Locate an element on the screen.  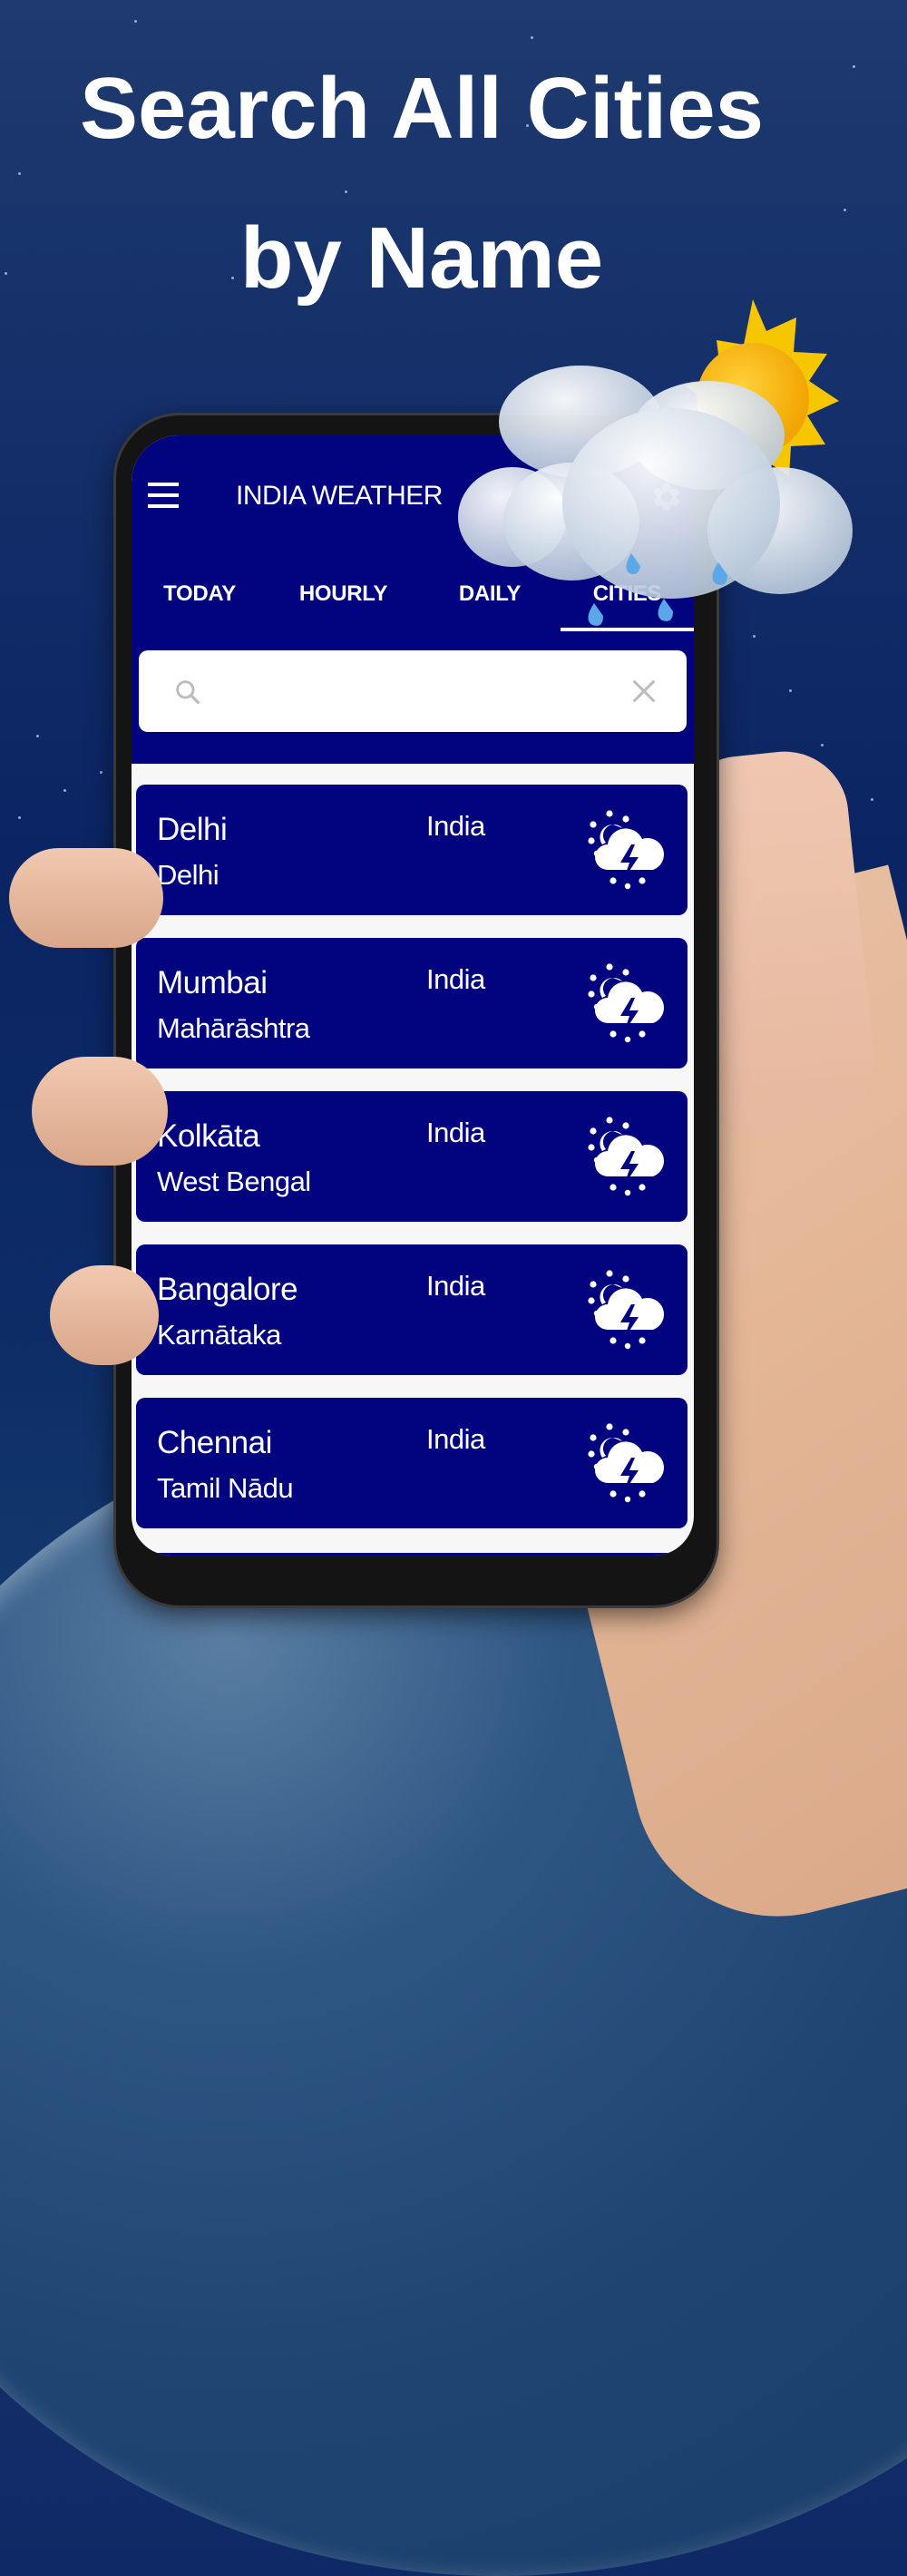
promo-headline-line1: Search All Cities is located at coordinates (422, 108).